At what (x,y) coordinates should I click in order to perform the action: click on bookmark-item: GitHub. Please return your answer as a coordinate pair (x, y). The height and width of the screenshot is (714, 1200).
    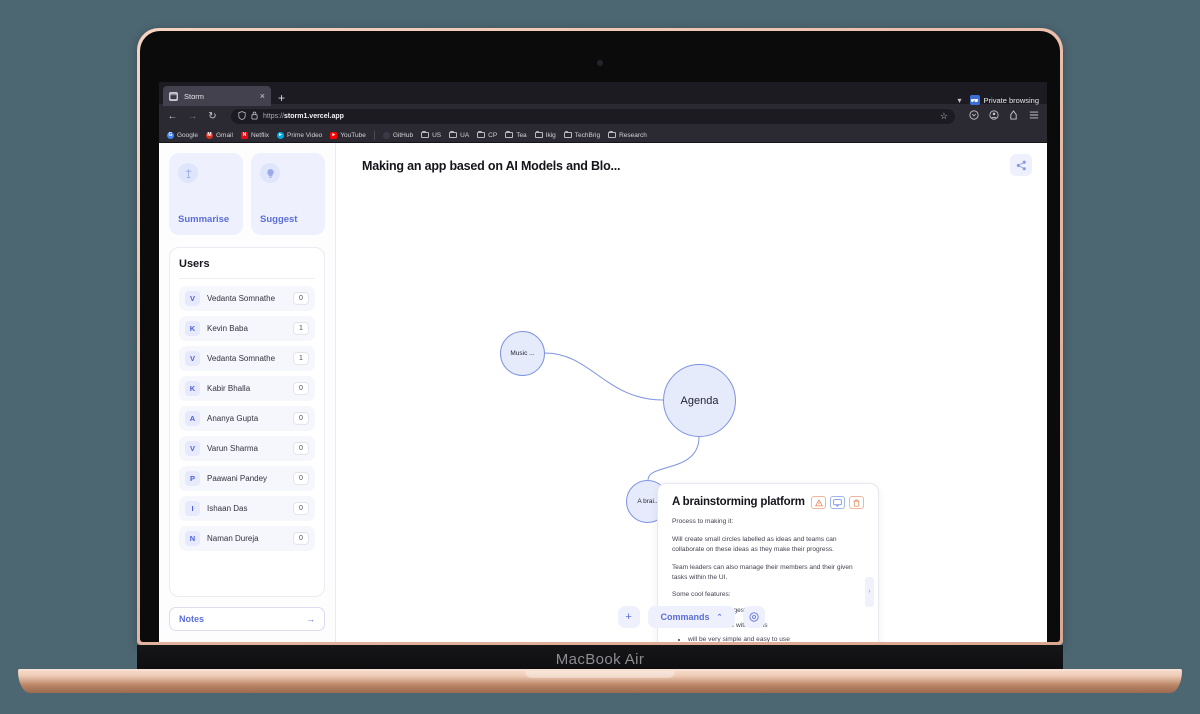
    Looking at the image, I should click on (397, 135).